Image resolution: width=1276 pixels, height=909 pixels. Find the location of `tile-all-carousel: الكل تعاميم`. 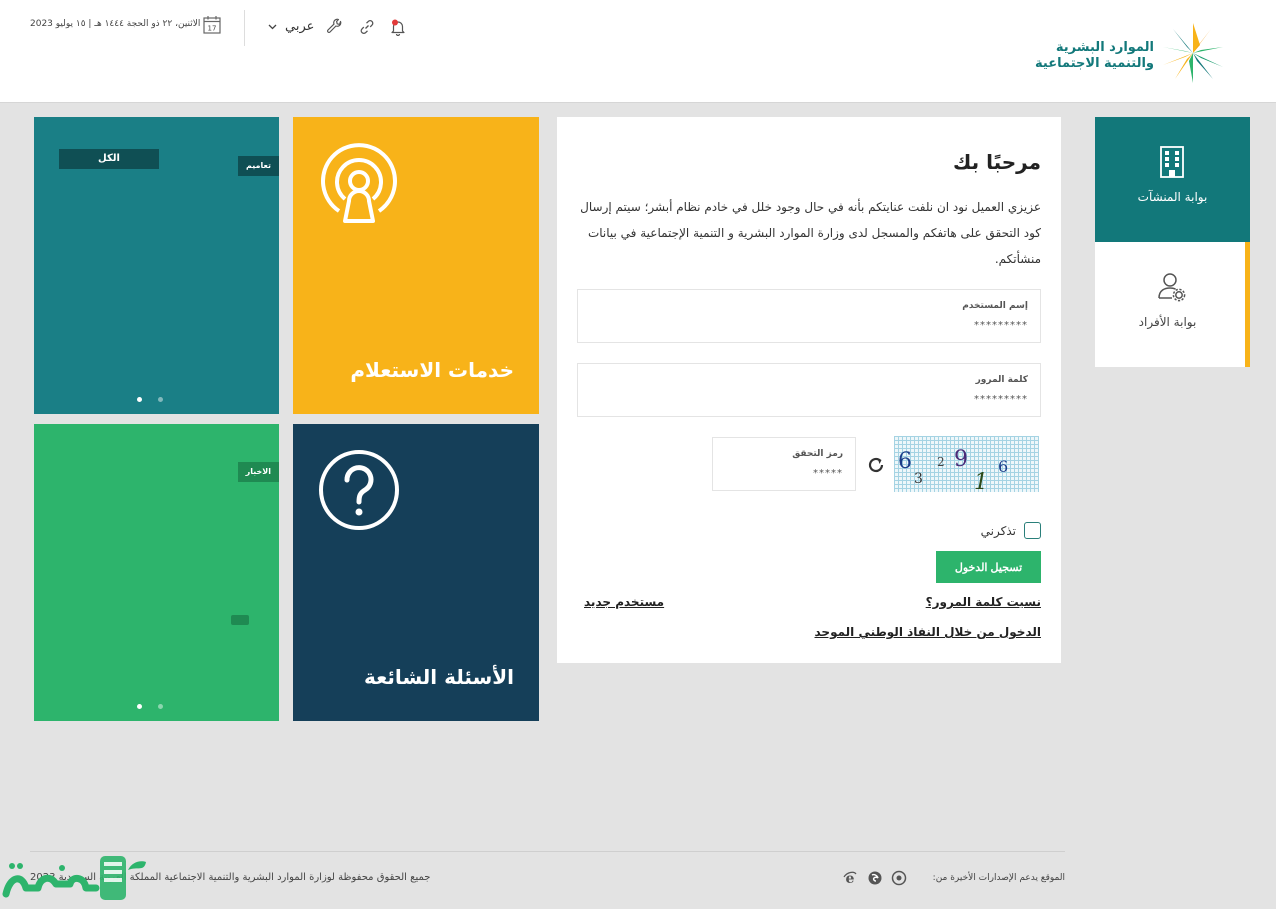

tile-all-carousel: الكل تعاميم is located at coordinates (156, 265).